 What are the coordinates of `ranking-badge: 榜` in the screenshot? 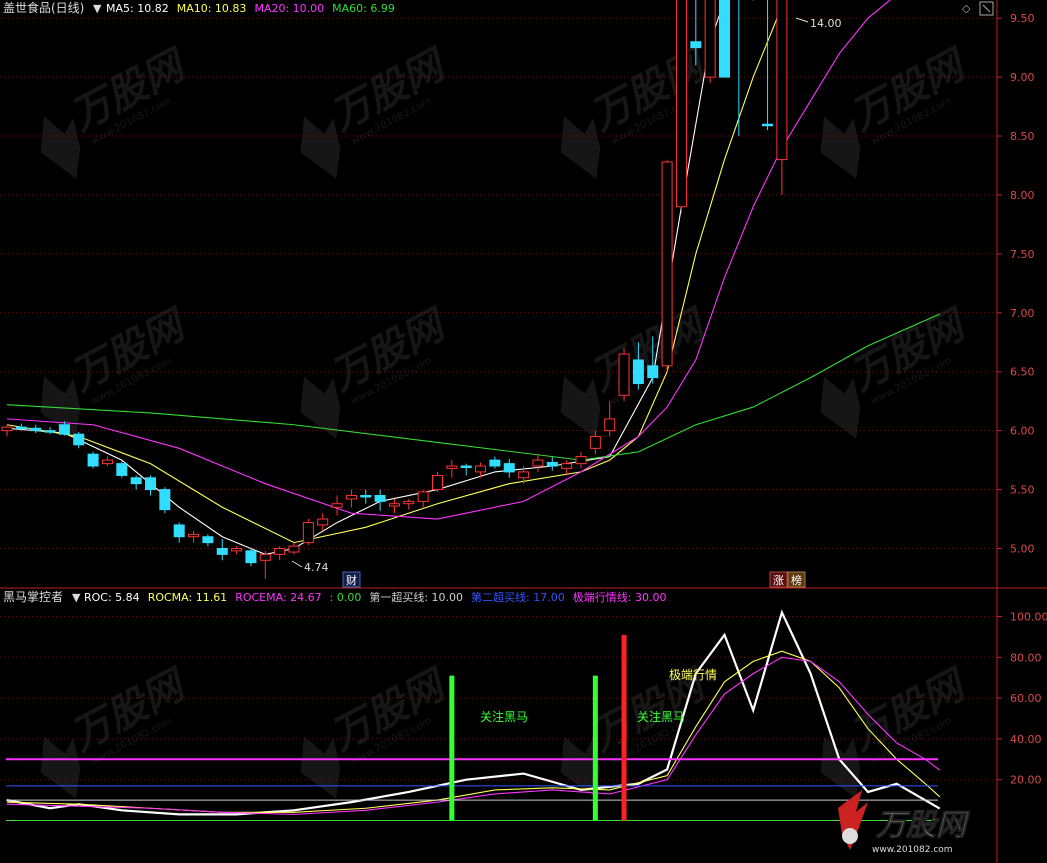 It's located at (796, 579).